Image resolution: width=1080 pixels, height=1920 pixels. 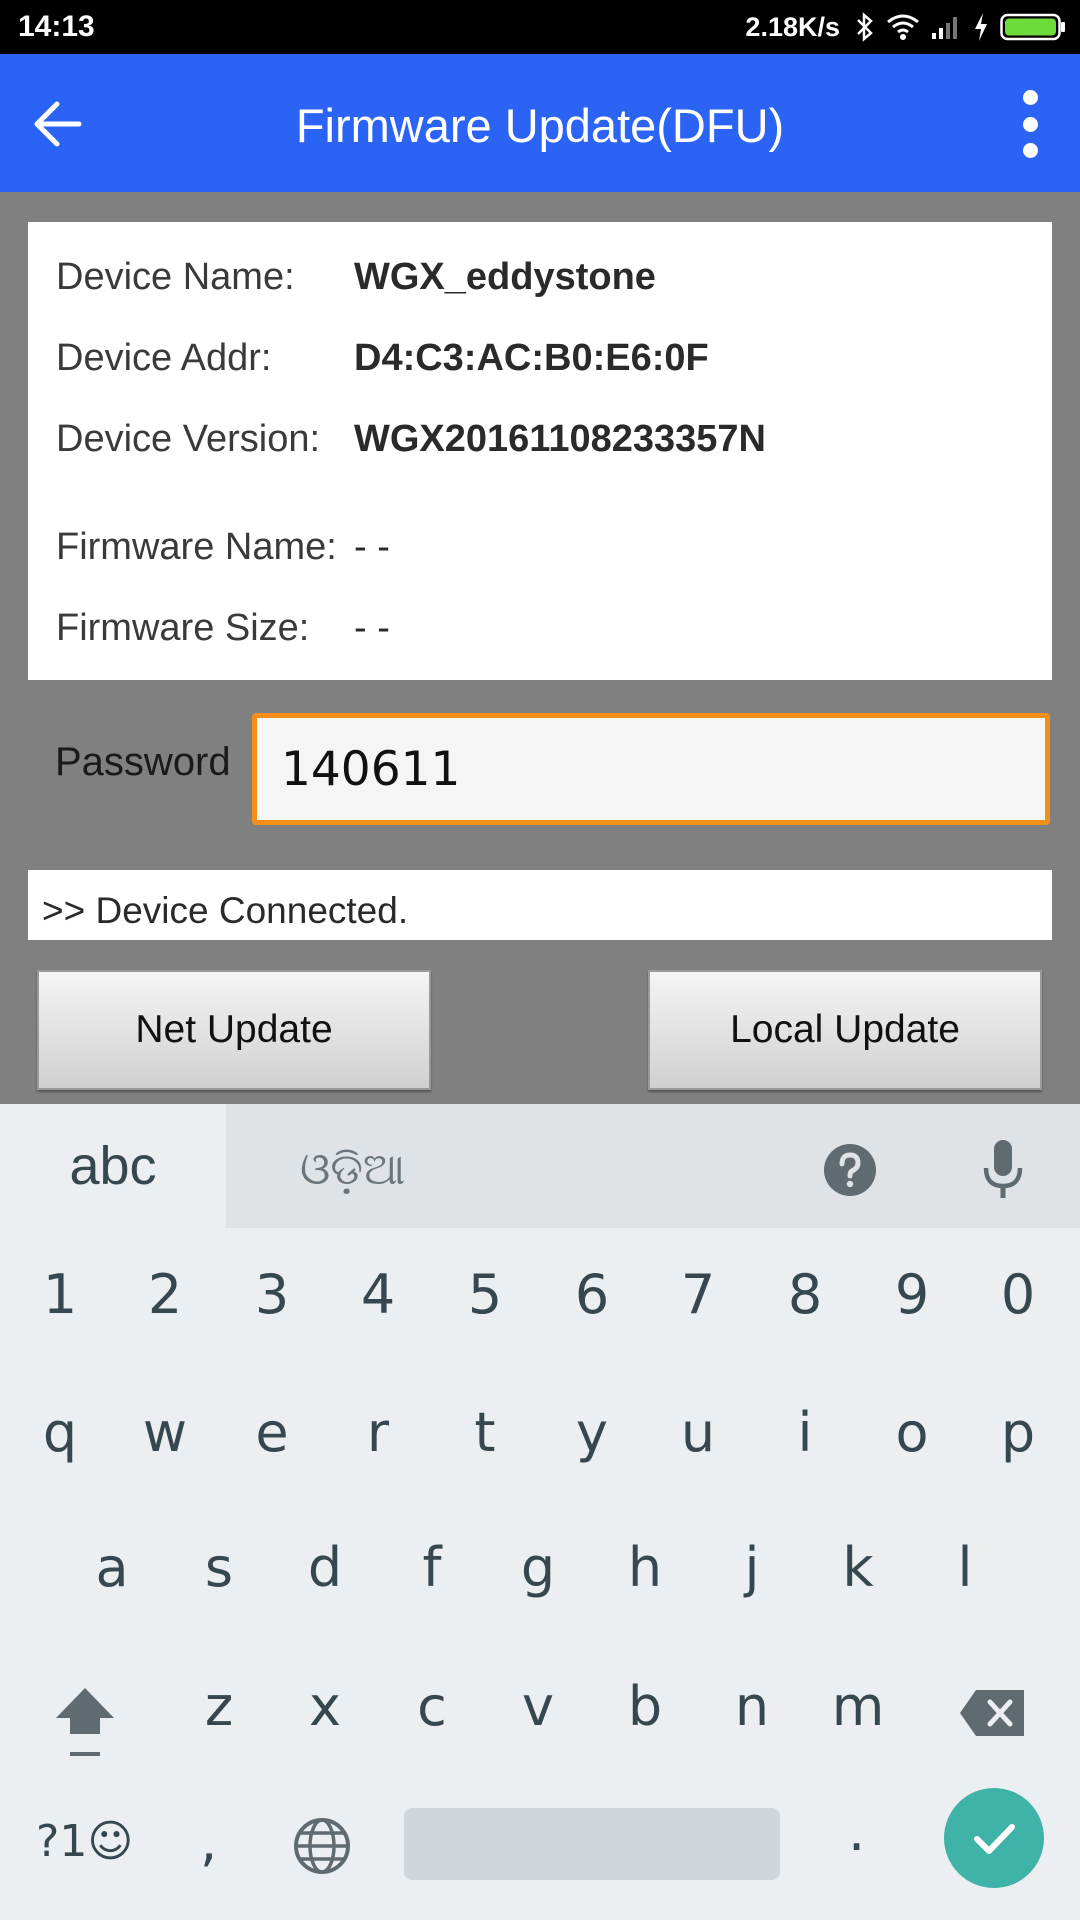 I want to click on firmware-name-value: - -, so click(x=372, y=547).